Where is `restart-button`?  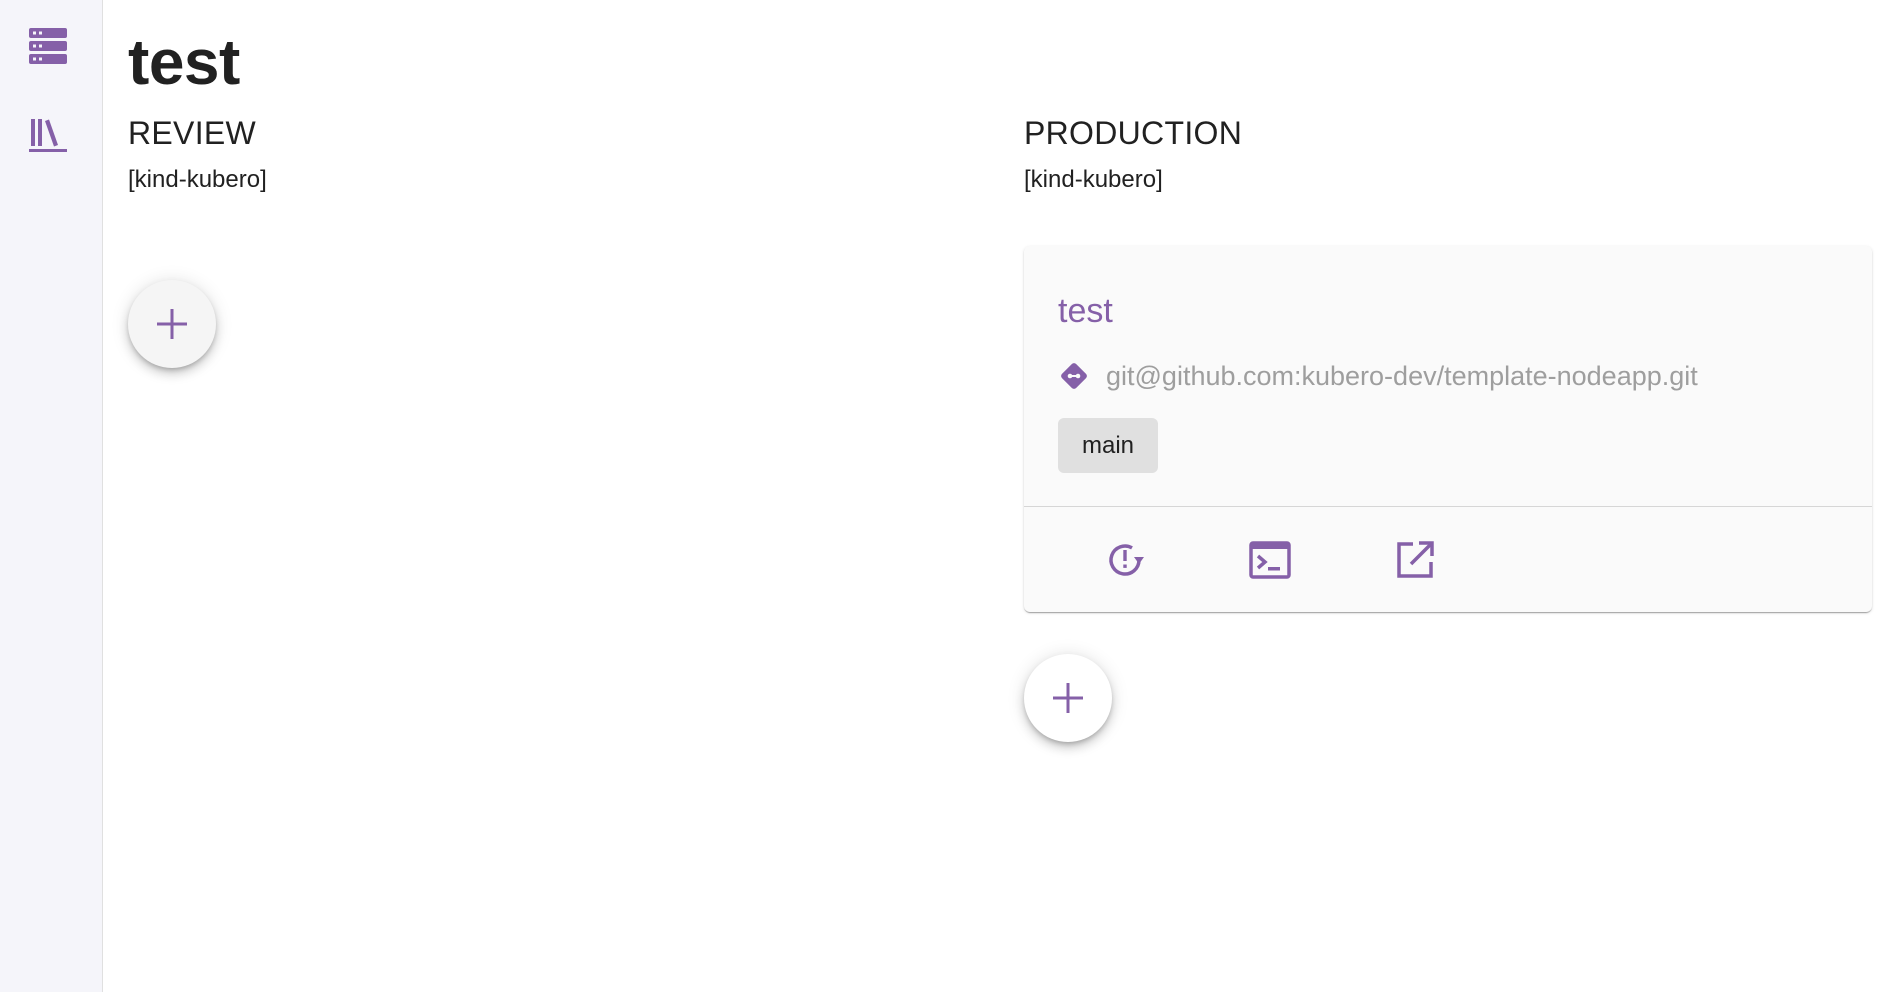
restart-button is located at coordinates (1125, 560).